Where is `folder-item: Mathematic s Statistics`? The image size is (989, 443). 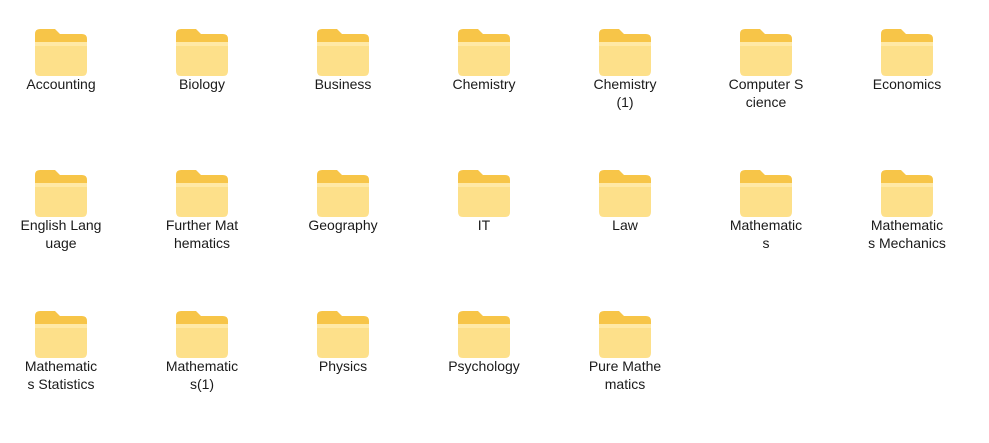
folder-item: Mathematic s Statistics is located at coordinates (61, 347).